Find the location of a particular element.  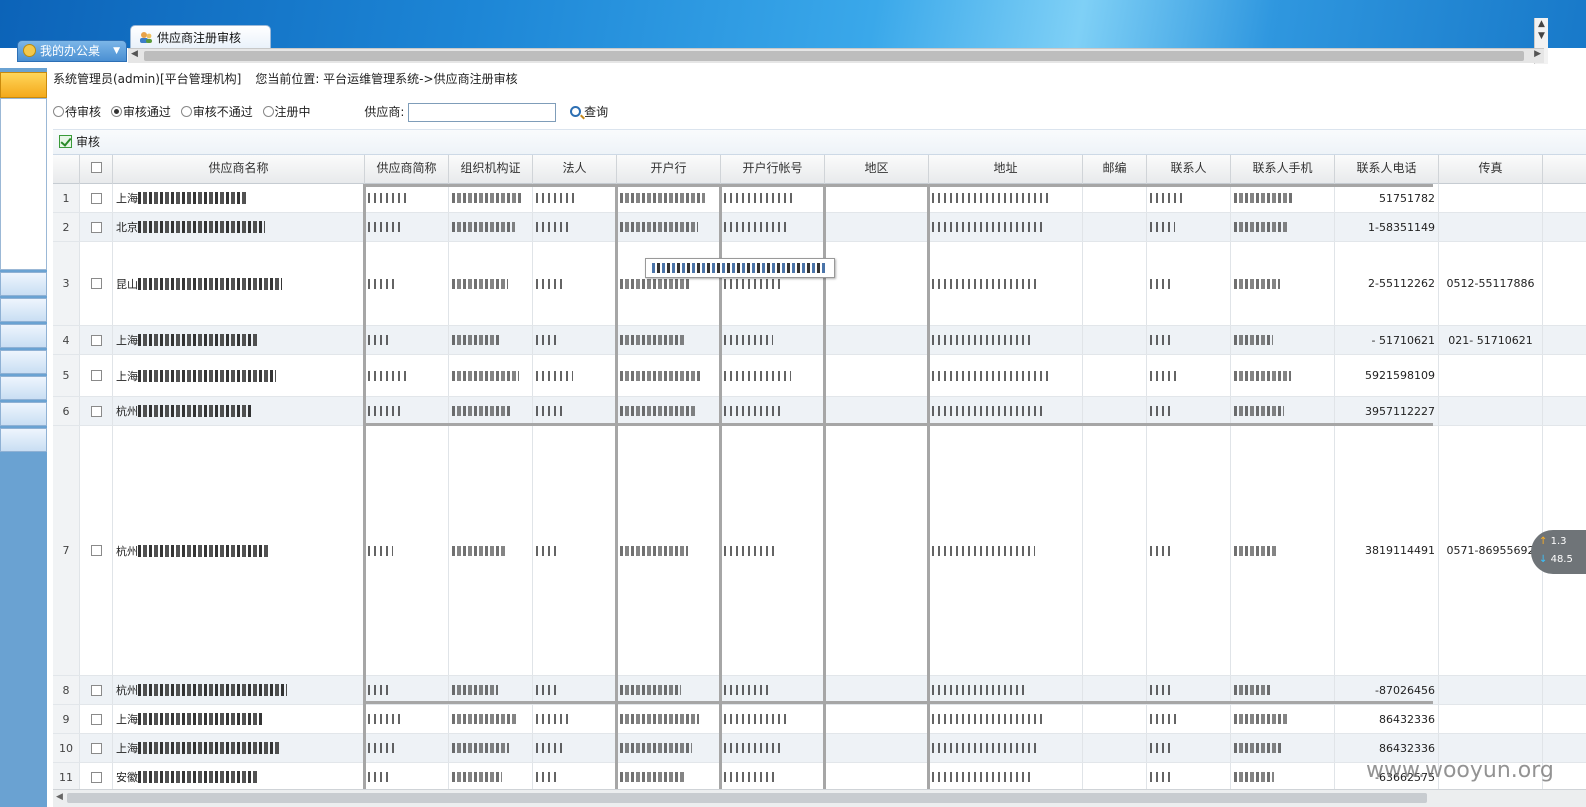

table-row: 11 安徽 -63662575 is located at coordinates (819, 776).